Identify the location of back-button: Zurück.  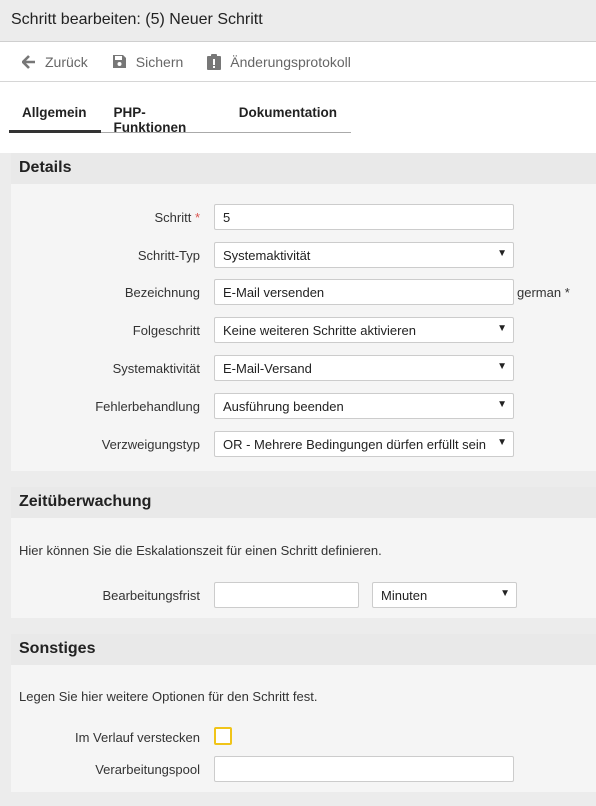
(55, 62).